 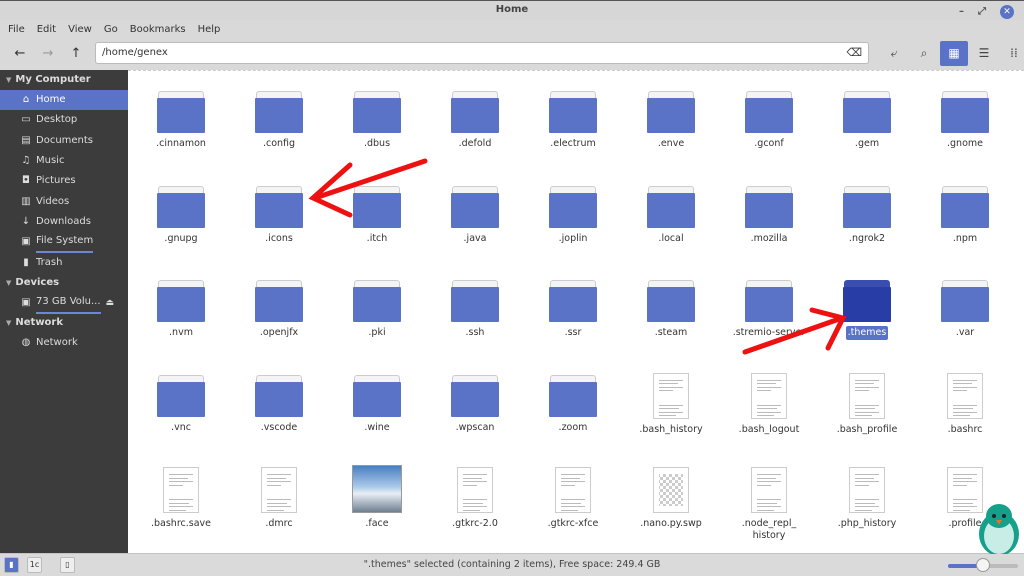 I want to click on folder-item: .joplin, so click(x=573, y=215).